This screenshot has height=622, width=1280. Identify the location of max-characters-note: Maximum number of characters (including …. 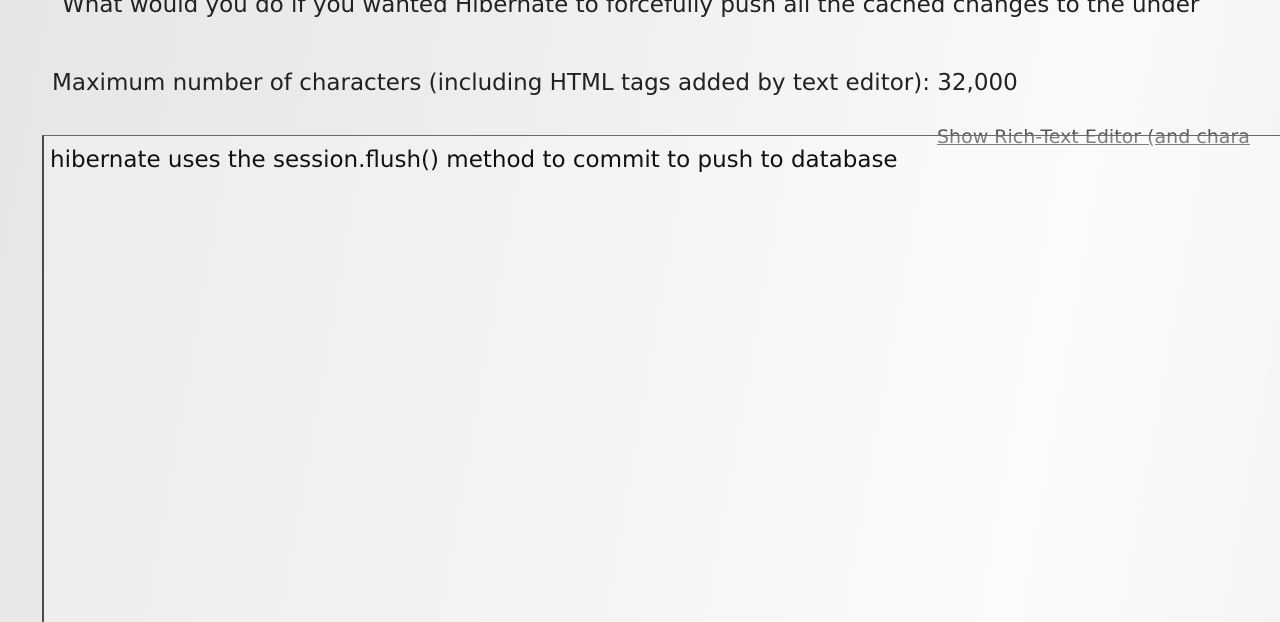
(535, 83).